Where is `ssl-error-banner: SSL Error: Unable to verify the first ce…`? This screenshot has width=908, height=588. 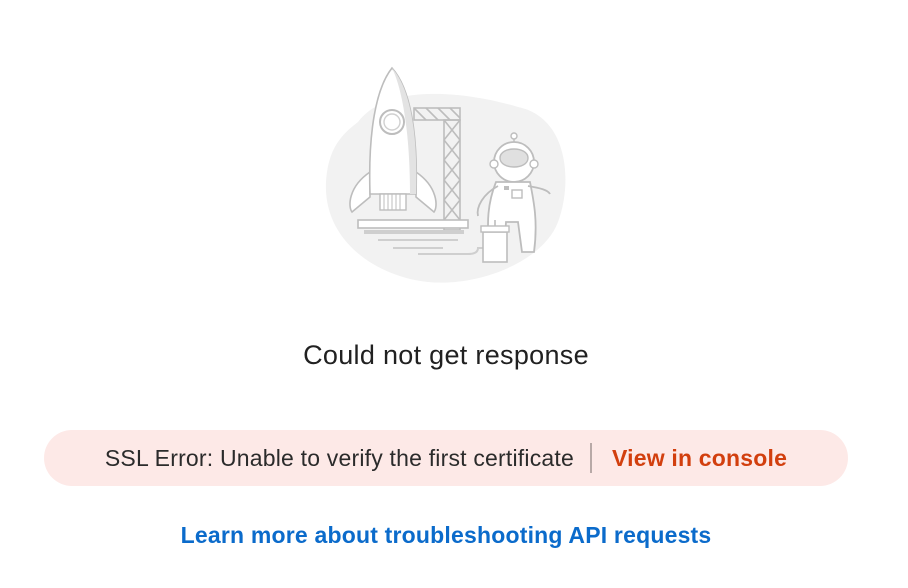
ssl-error-banner: SSL Error: Unable to verify the first ce… is located at coordinates (446, 458).